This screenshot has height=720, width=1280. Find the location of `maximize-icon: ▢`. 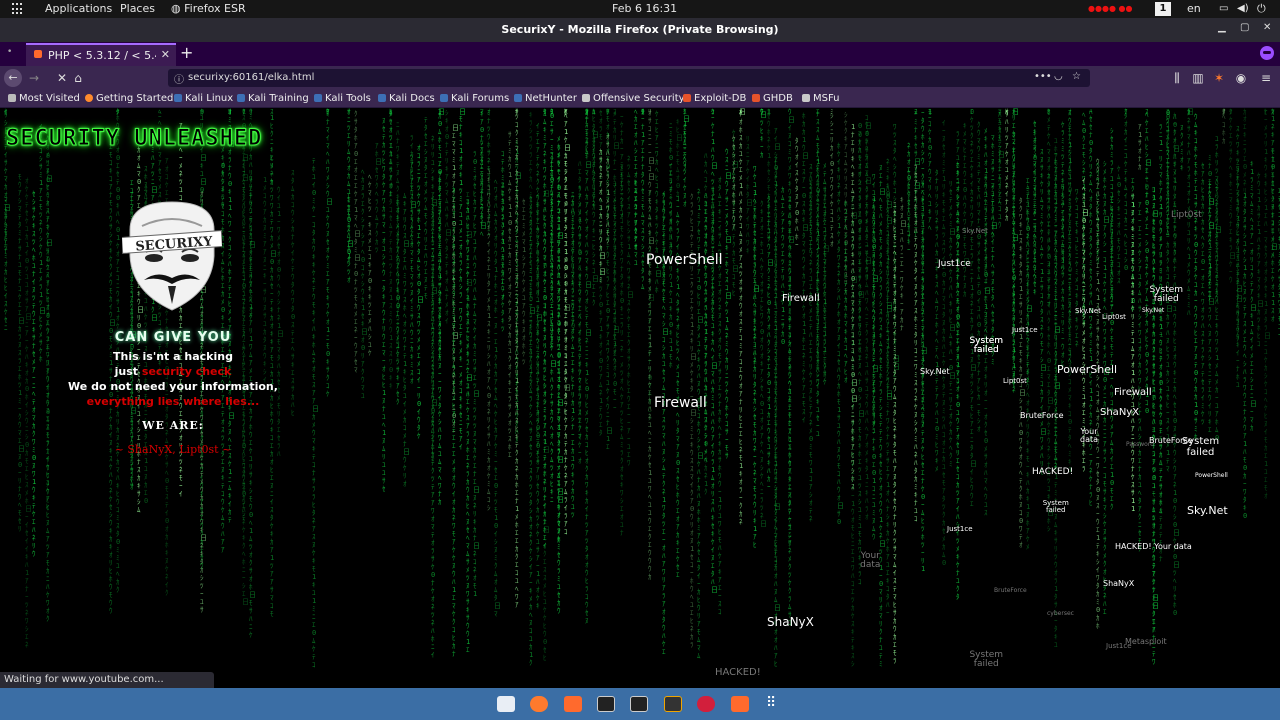

maximize-icon: ▢ is located at coordinates (1244, 27).